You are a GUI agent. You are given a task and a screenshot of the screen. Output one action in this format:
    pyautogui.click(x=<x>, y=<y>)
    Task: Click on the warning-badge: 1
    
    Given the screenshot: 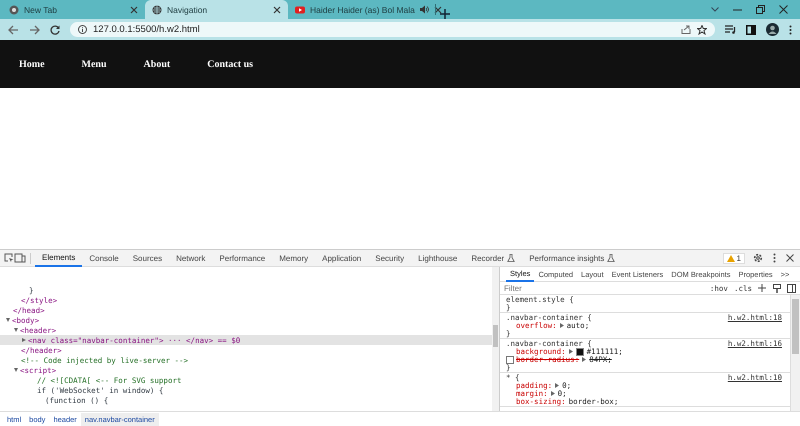 What is the action you would take?
    pyautogui.click(x=733, y=258)
    